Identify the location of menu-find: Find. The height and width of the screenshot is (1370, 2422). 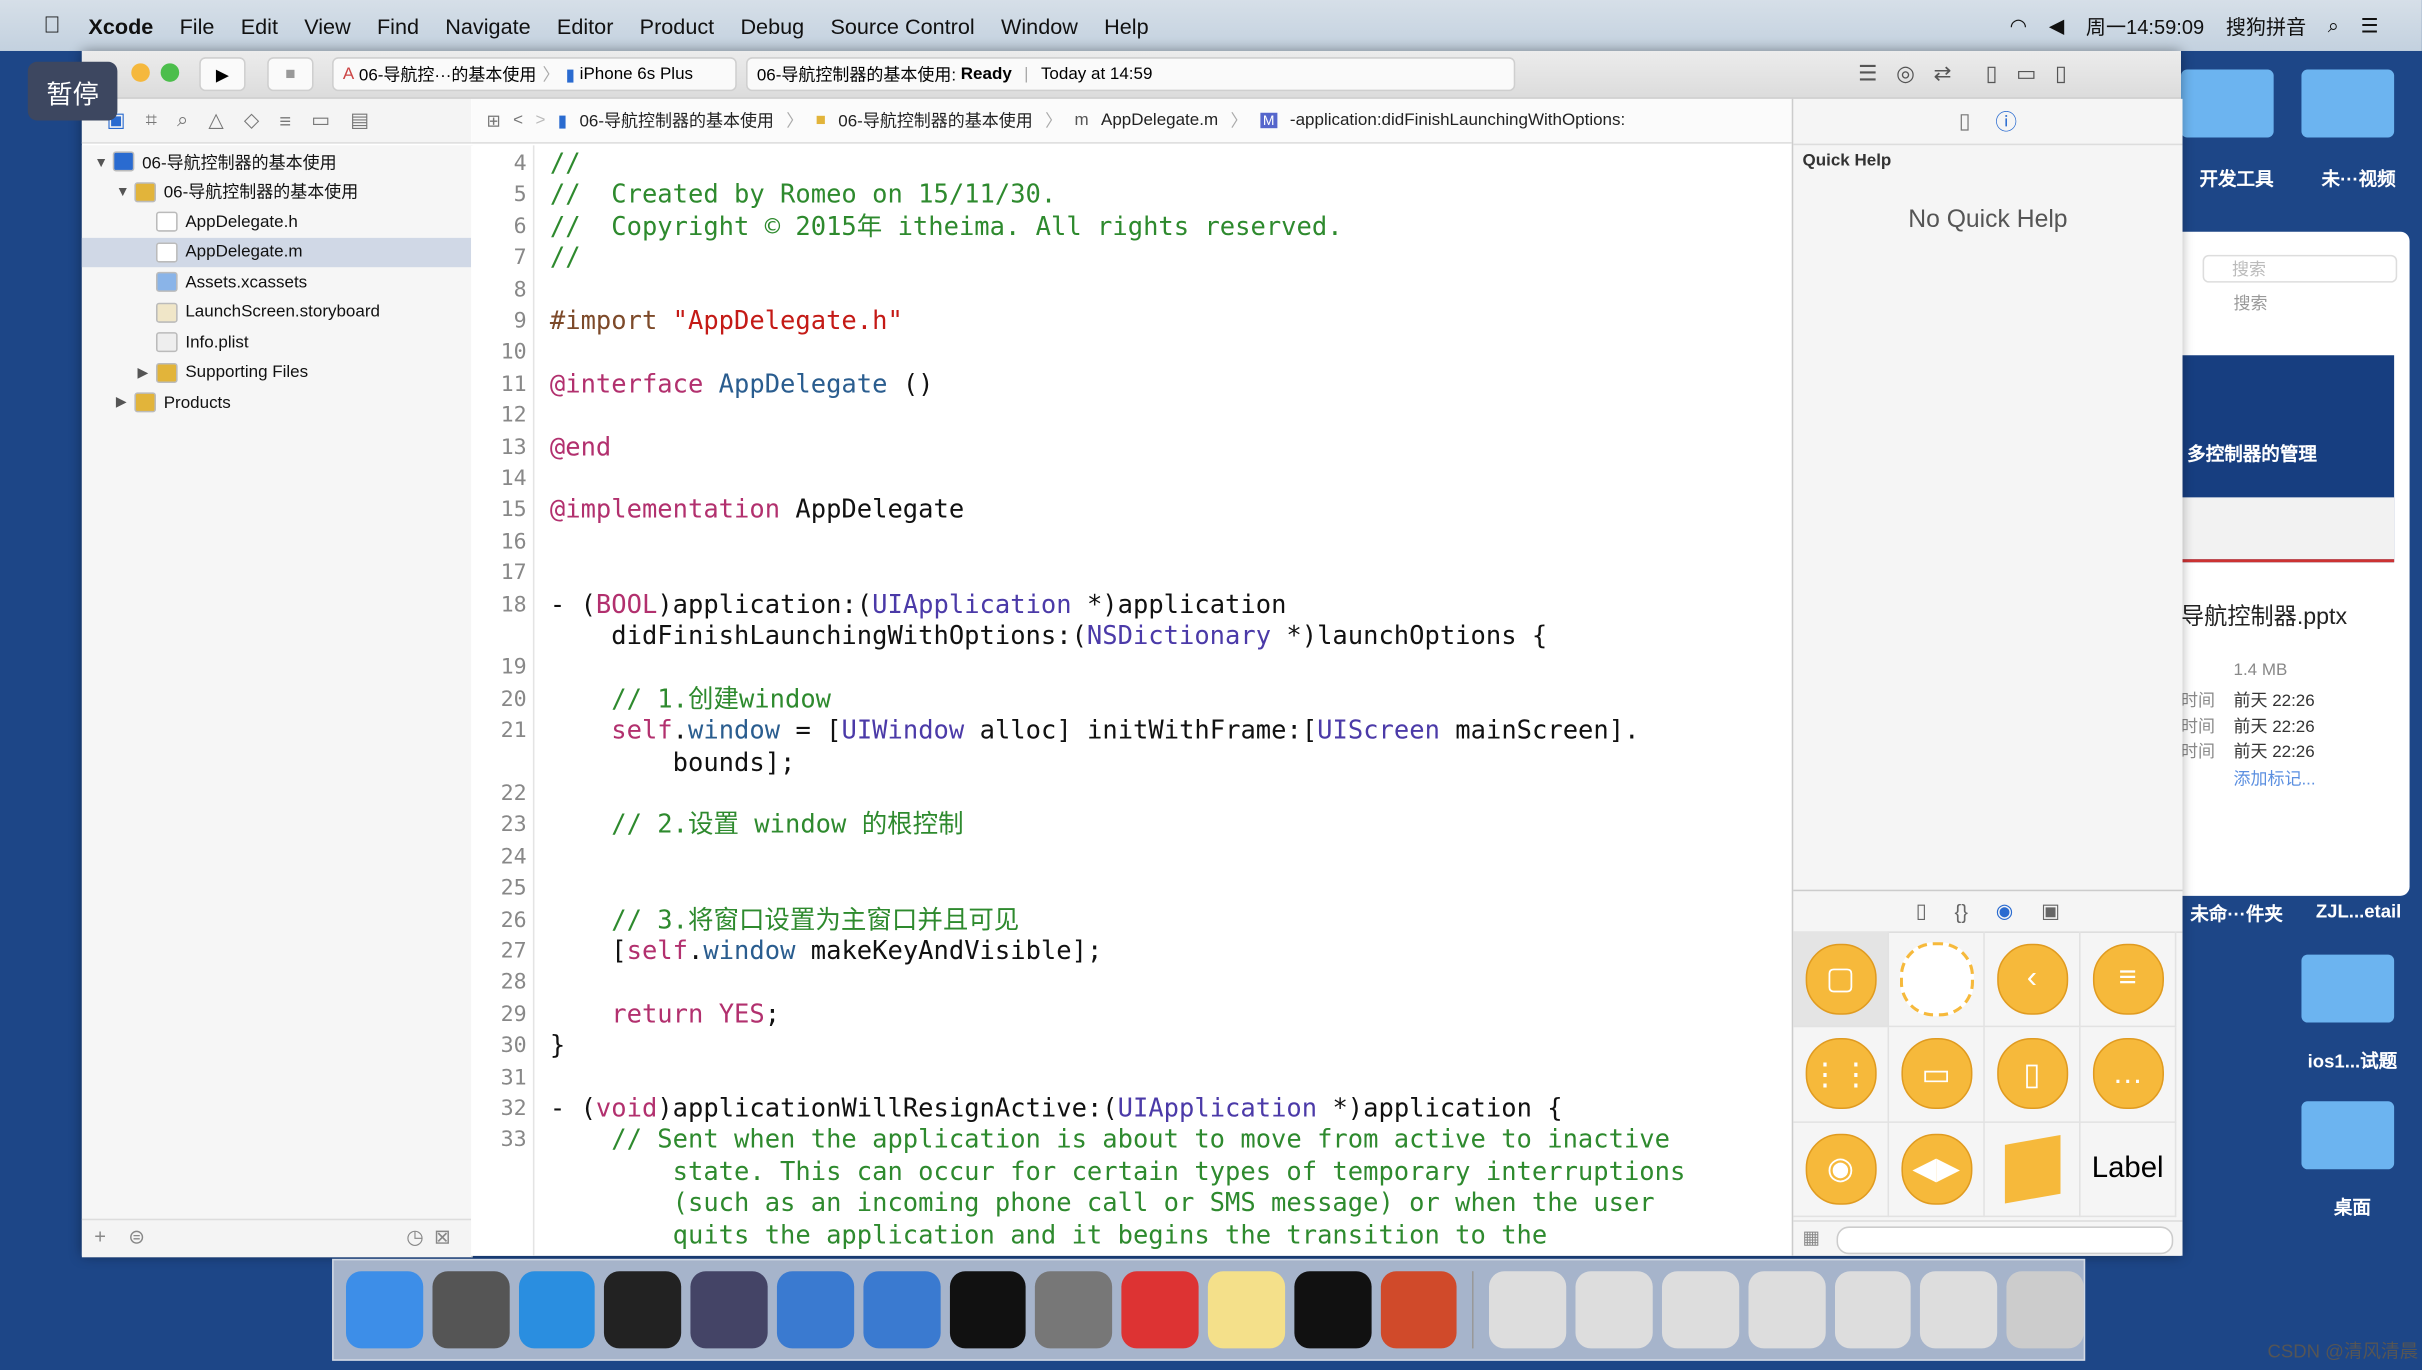
(398, 25).